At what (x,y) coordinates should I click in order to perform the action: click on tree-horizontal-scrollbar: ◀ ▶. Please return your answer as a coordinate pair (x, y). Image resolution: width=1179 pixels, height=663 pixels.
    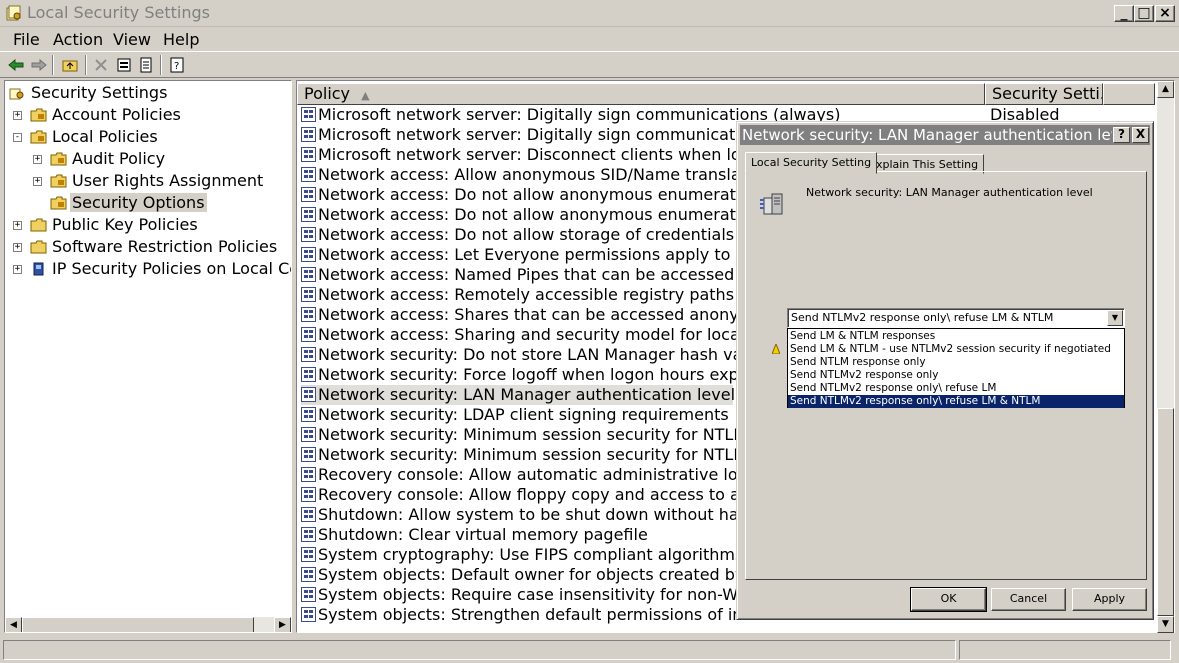
    Looking at the image, I should click on (148, 624).